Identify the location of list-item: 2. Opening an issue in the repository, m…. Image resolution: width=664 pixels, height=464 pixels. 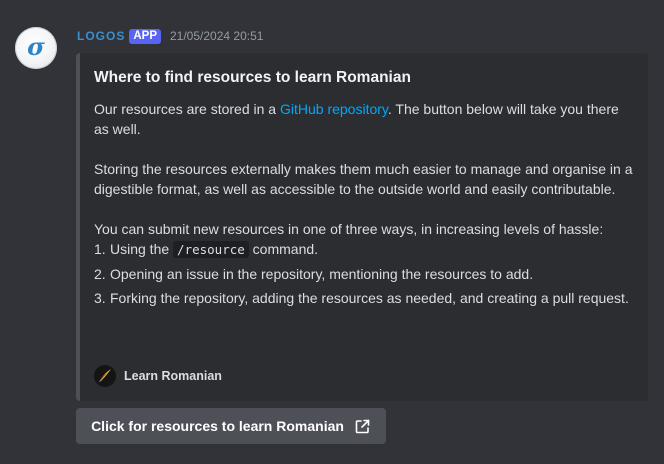
(364, 274).